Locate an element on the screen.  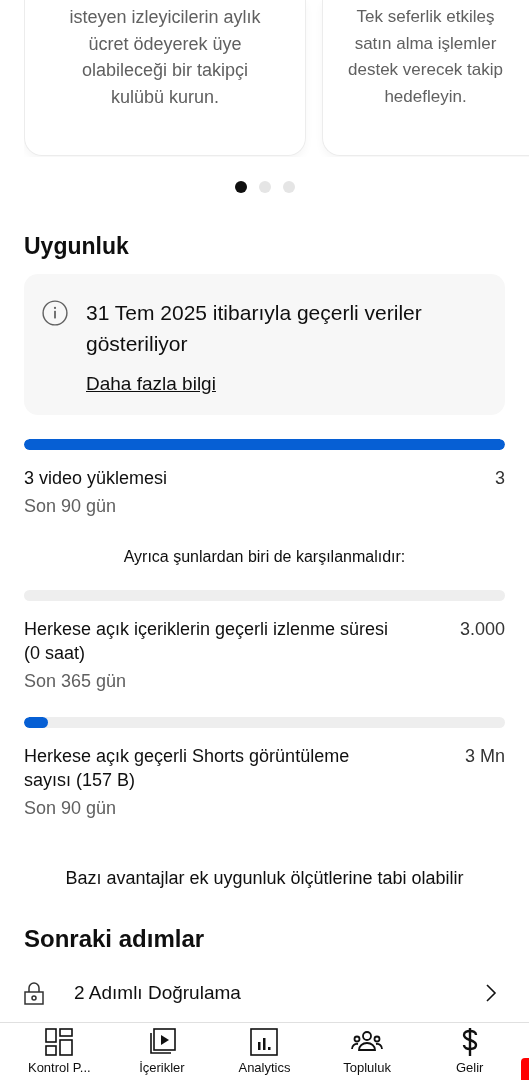
dashboard-icon is located at coordinates (59, 1042).